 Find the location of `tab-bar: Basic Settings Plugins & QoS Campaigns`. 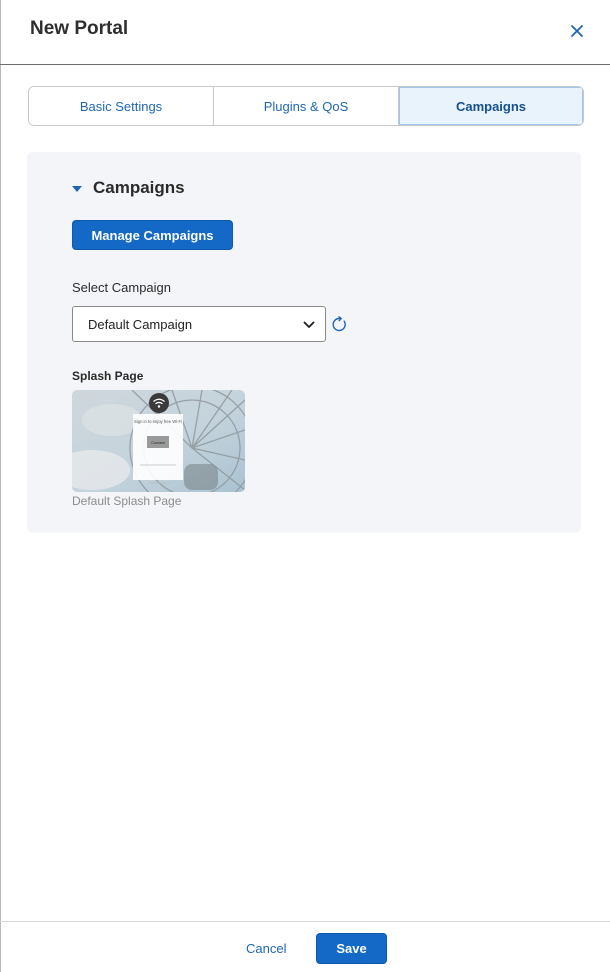

tab-bar: Basic Settings Plugins & QoS Campaigns is located at coordinates (306, 106).